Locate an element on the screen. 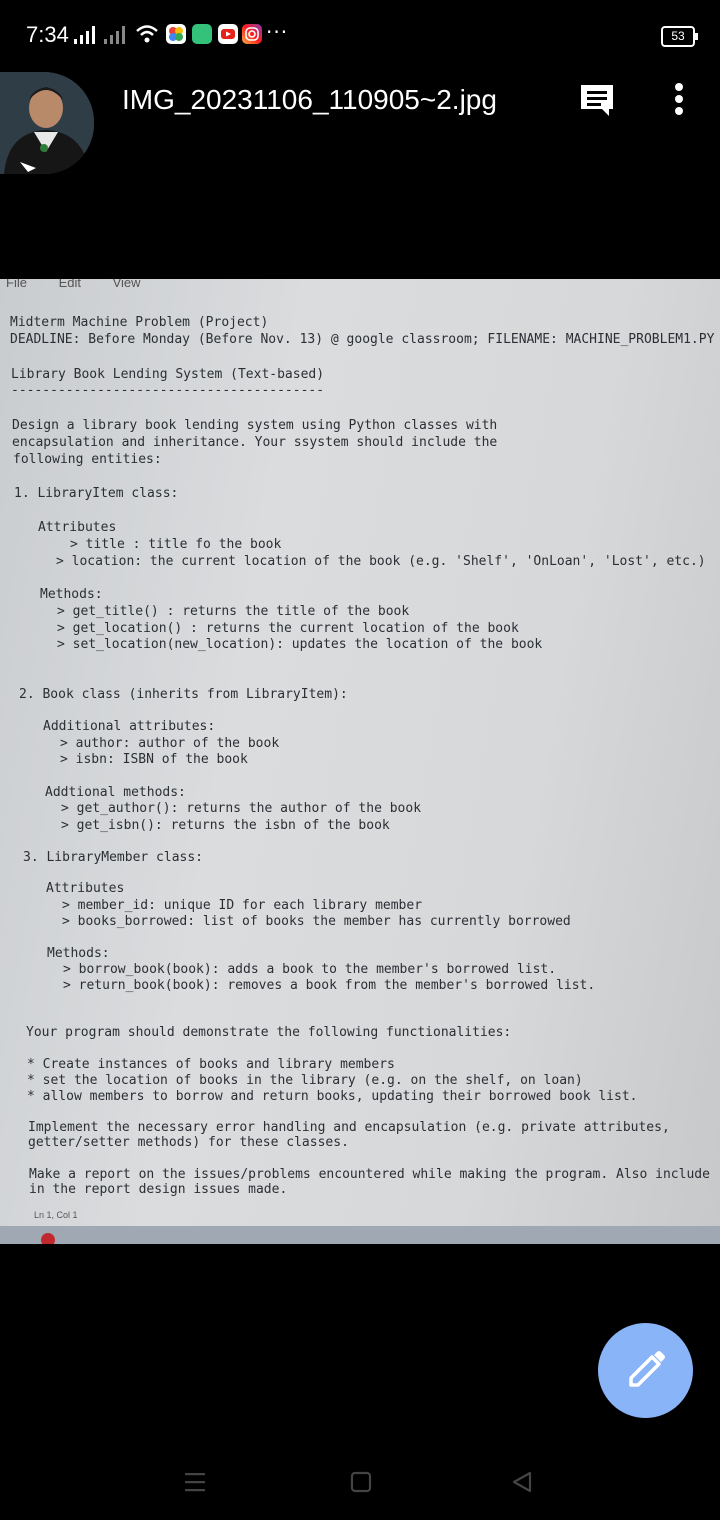 This screenshot has width=720, height=1520. avatar is located at coordinates (47, 123).